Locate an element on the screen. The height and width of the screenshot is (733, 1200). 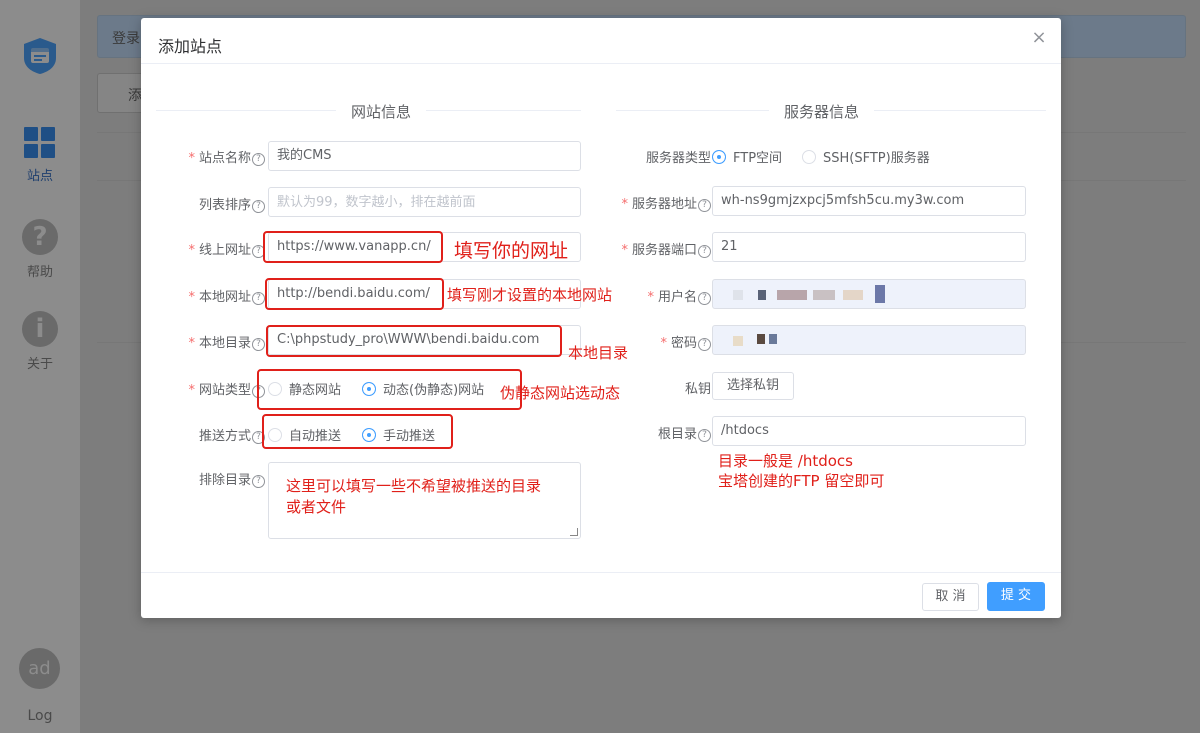
resize-handle-icon is located at coordinates (574, 532).